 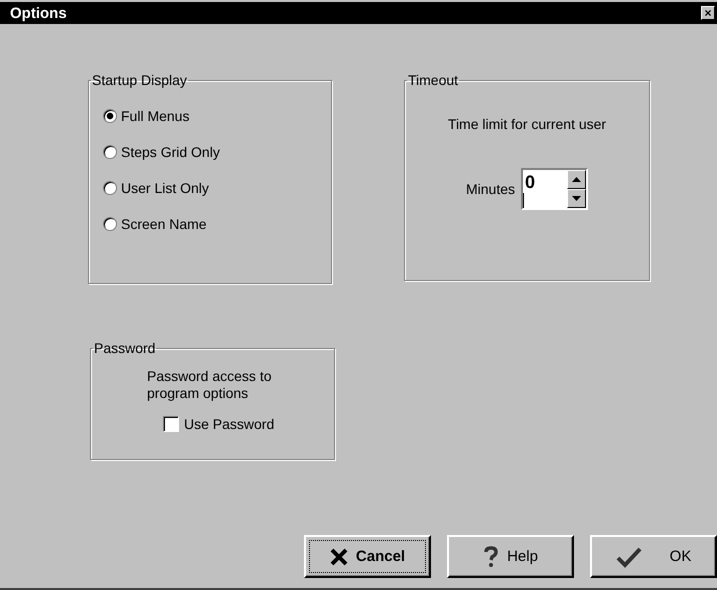 I want to click on spin-down-button, so click(x=576, y=198).